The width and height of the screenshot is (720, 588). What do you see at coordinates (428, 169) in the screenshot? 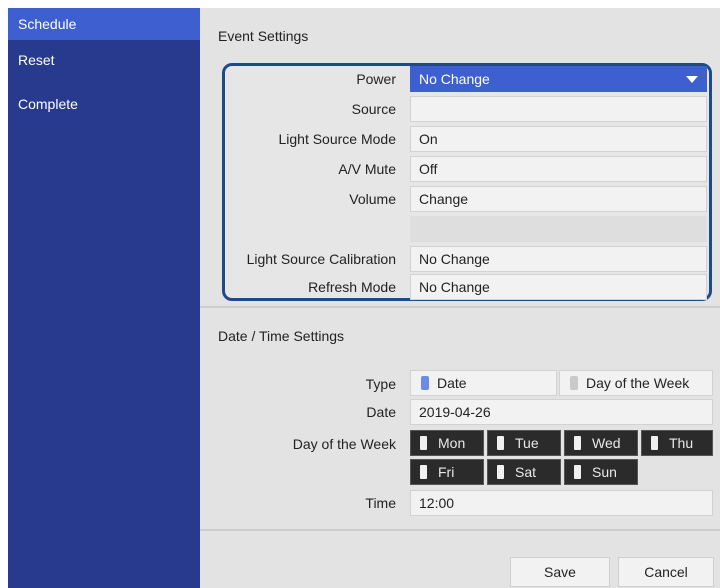
I see `av-mute-value: Off` at bounding box center [428, 169].